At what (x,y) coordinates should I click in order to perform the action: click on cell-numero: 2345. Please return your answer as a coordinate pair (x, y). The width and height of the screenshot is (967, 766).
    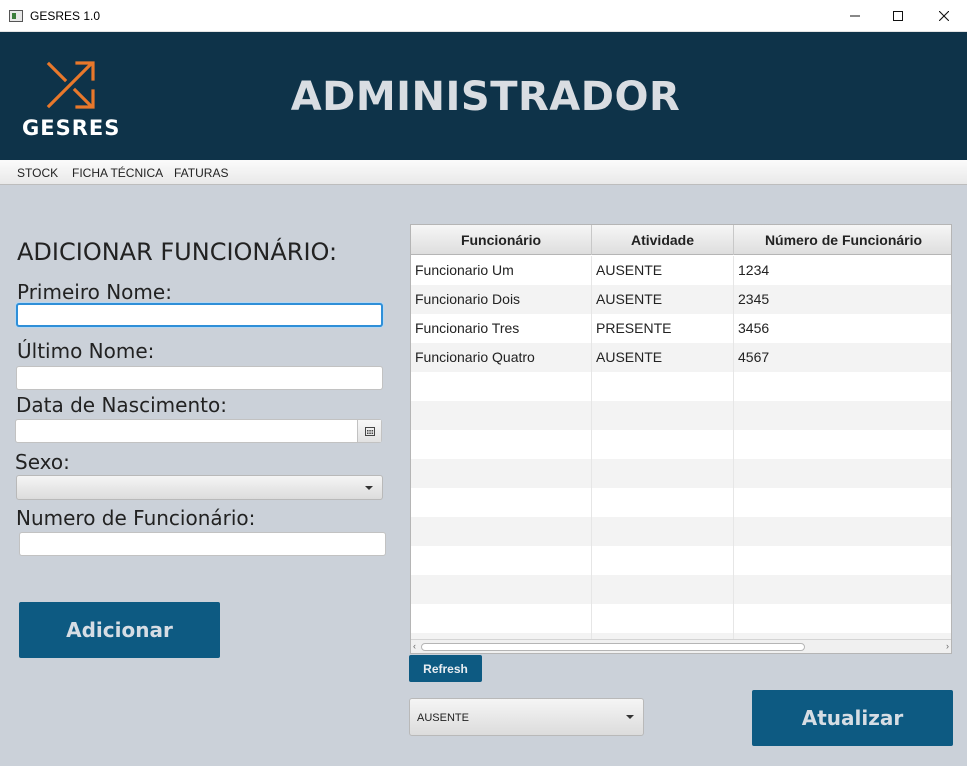
    Looking at the image, I should click on (754, 299).